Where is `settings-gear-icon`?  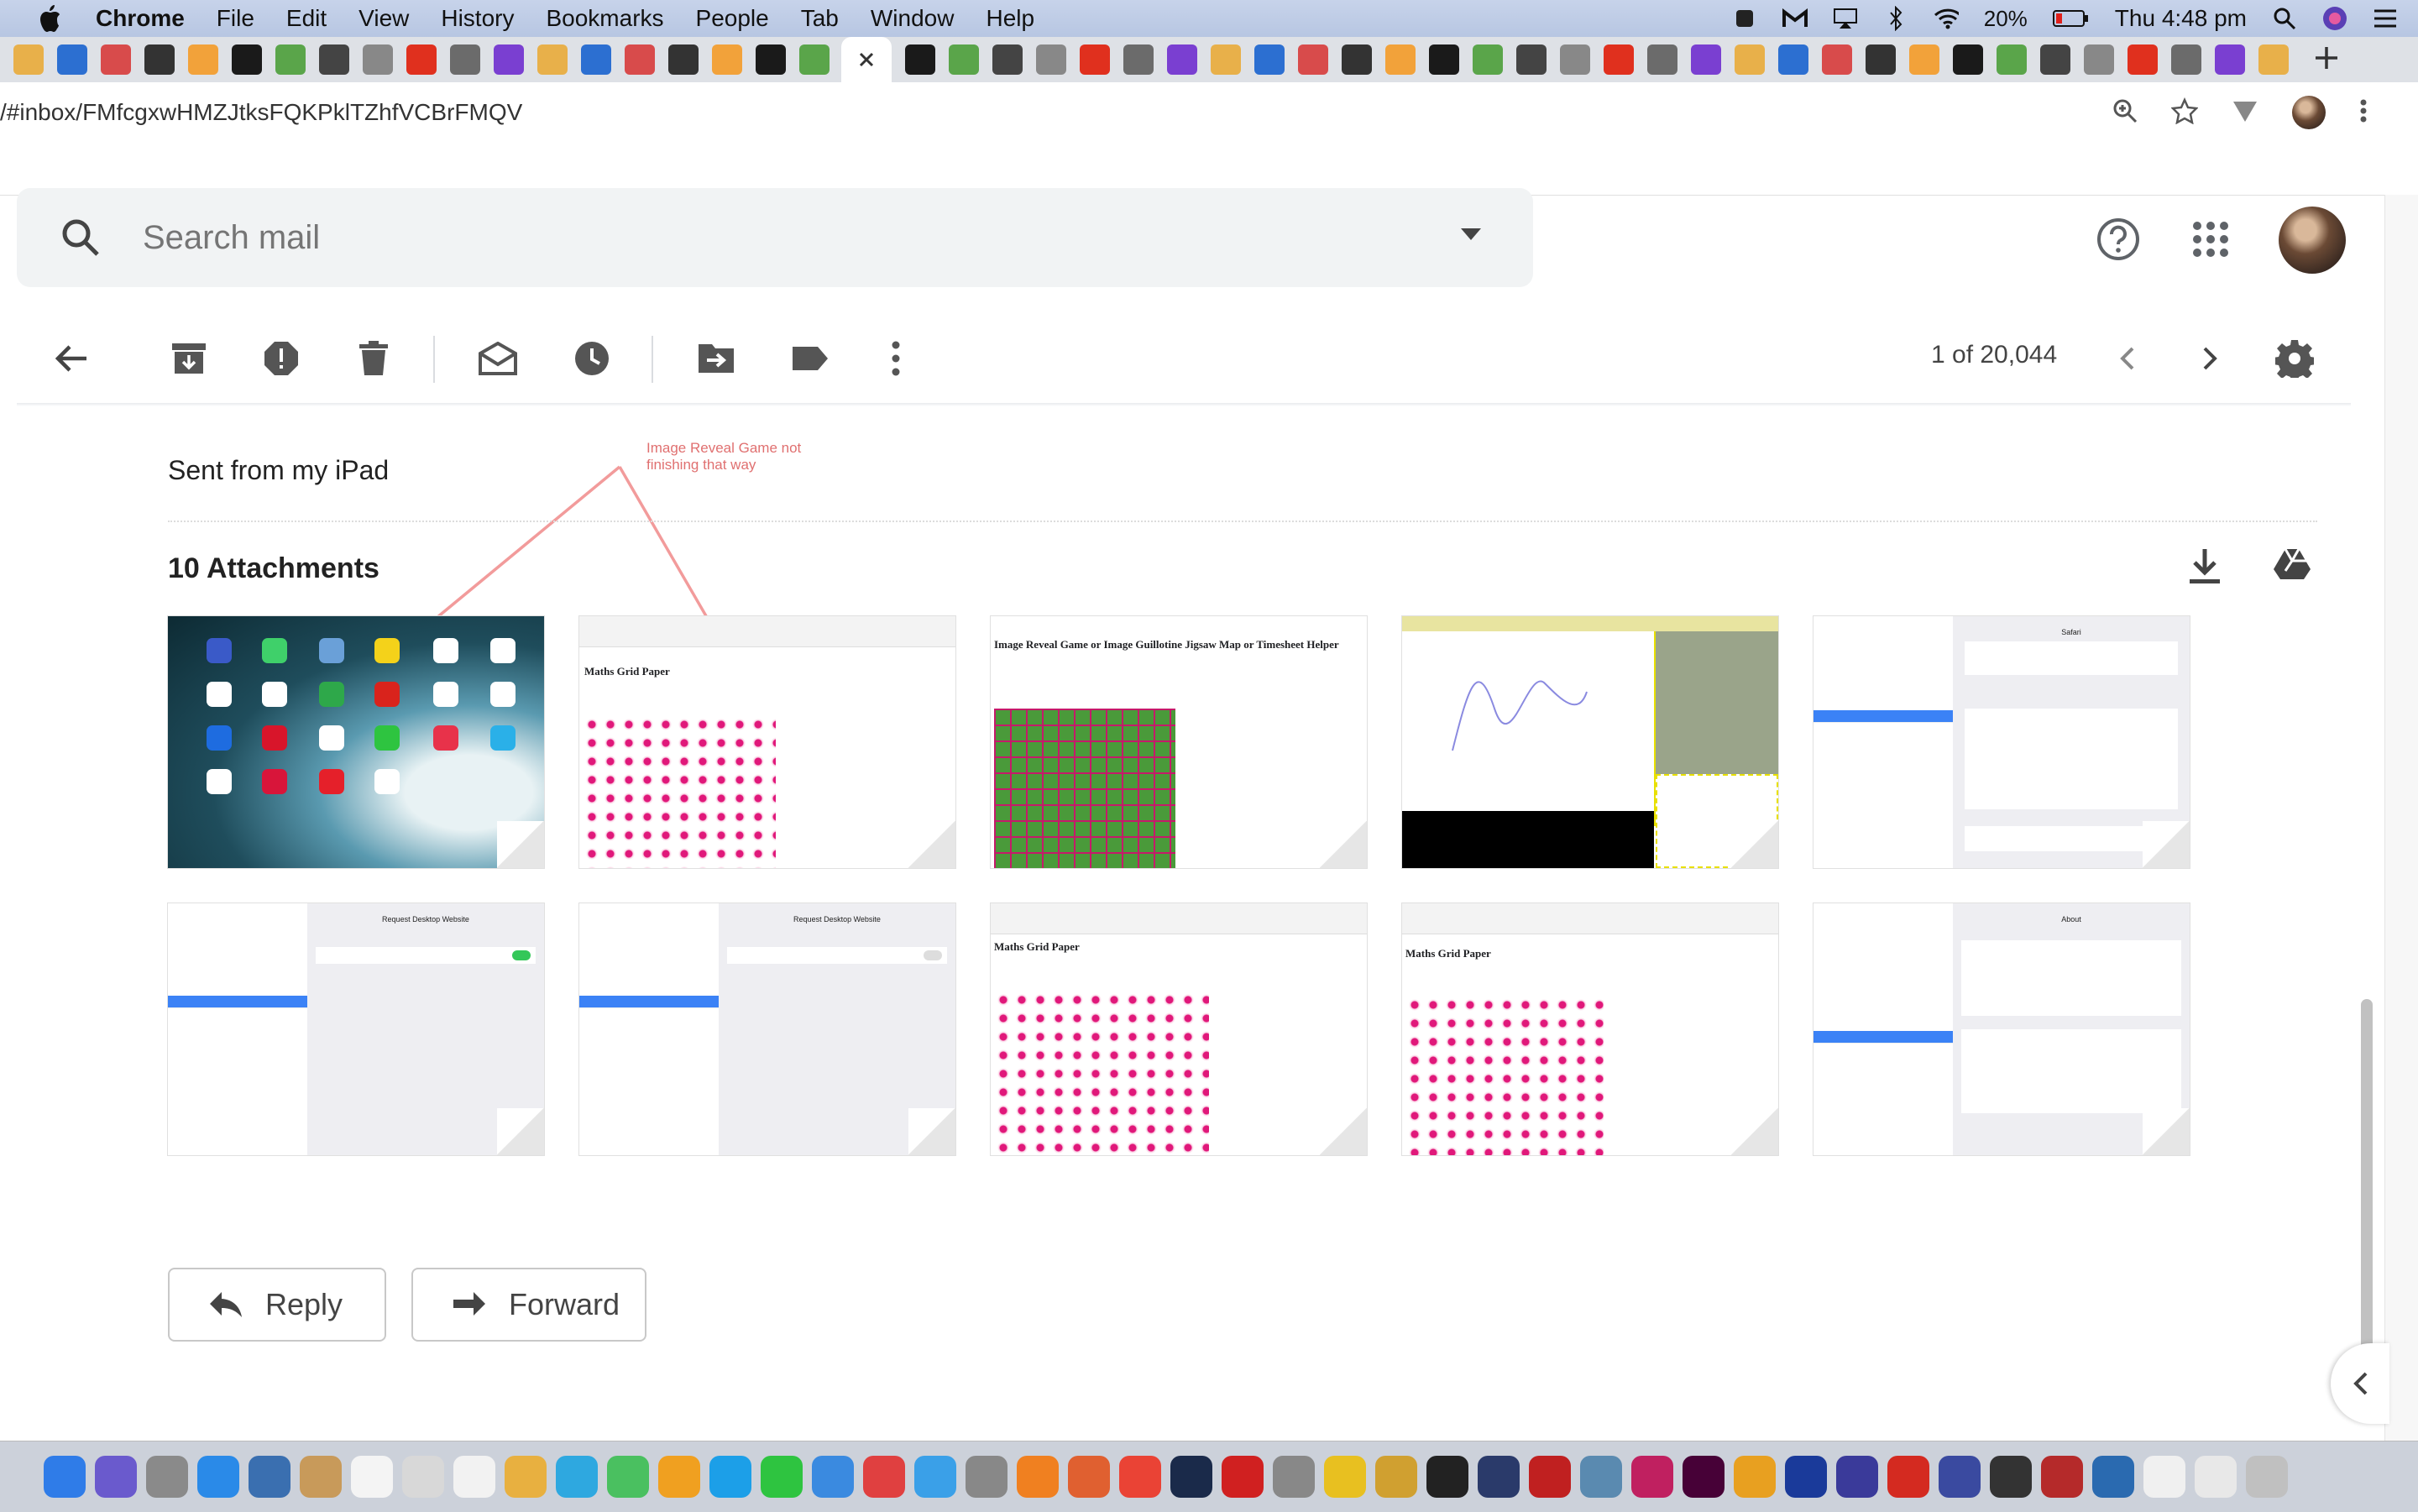
settings-gear-icon is located at coordinates (2295, 358).